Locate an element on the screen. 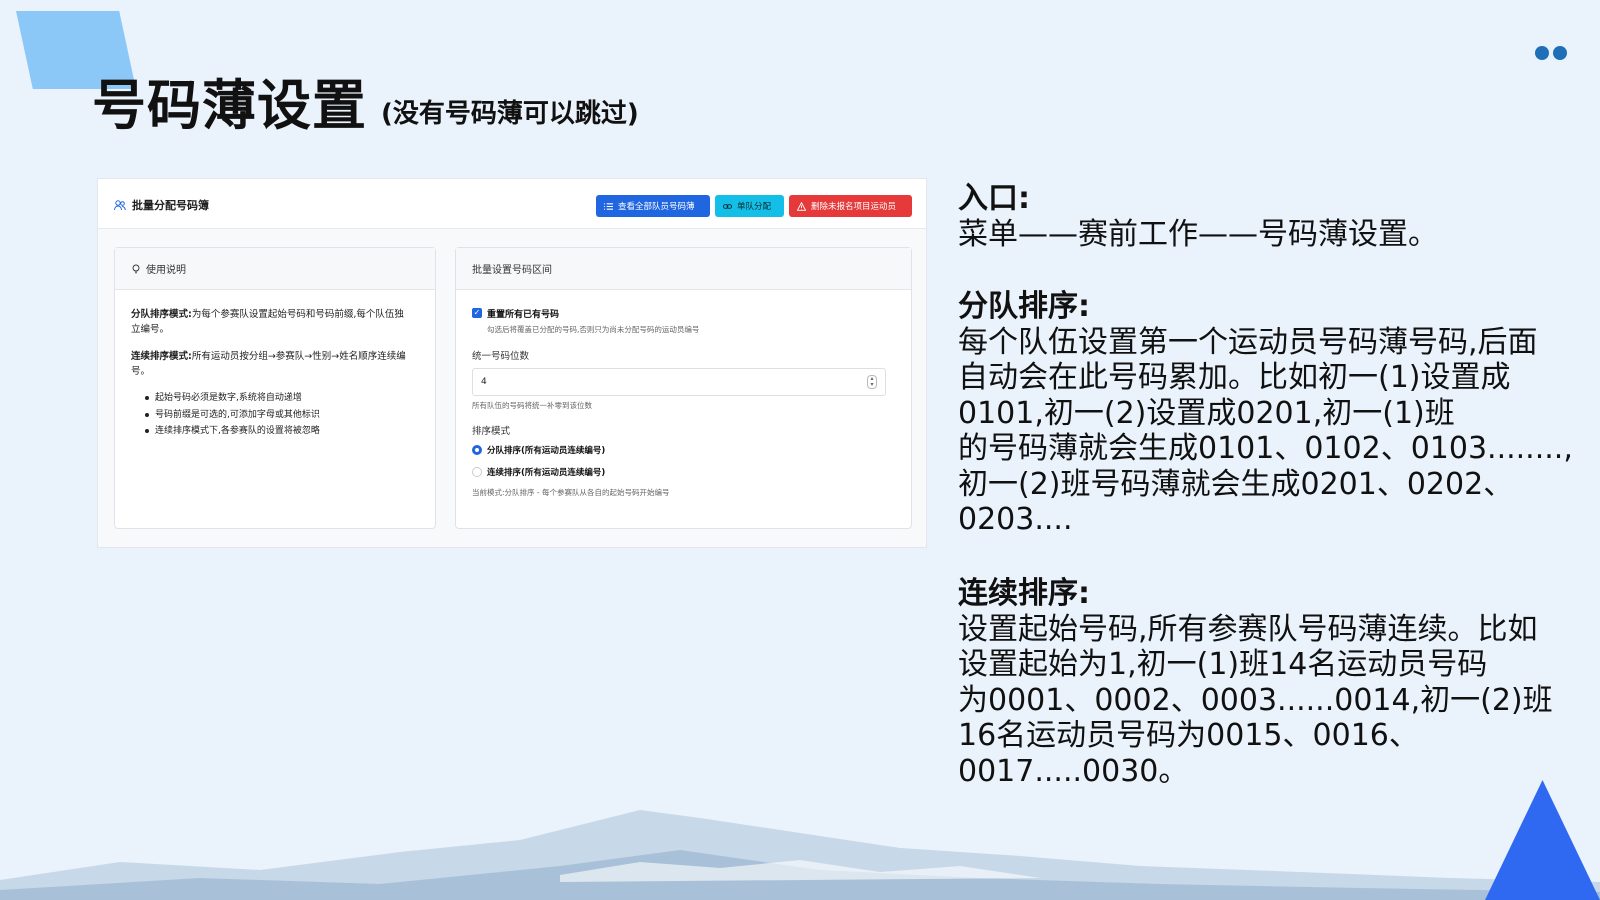  reset-numbers-note: 勾选后将覆盖已分配的号码,否则只为尚未分配号码的运动员编号 is located at coordinates (593, 329).